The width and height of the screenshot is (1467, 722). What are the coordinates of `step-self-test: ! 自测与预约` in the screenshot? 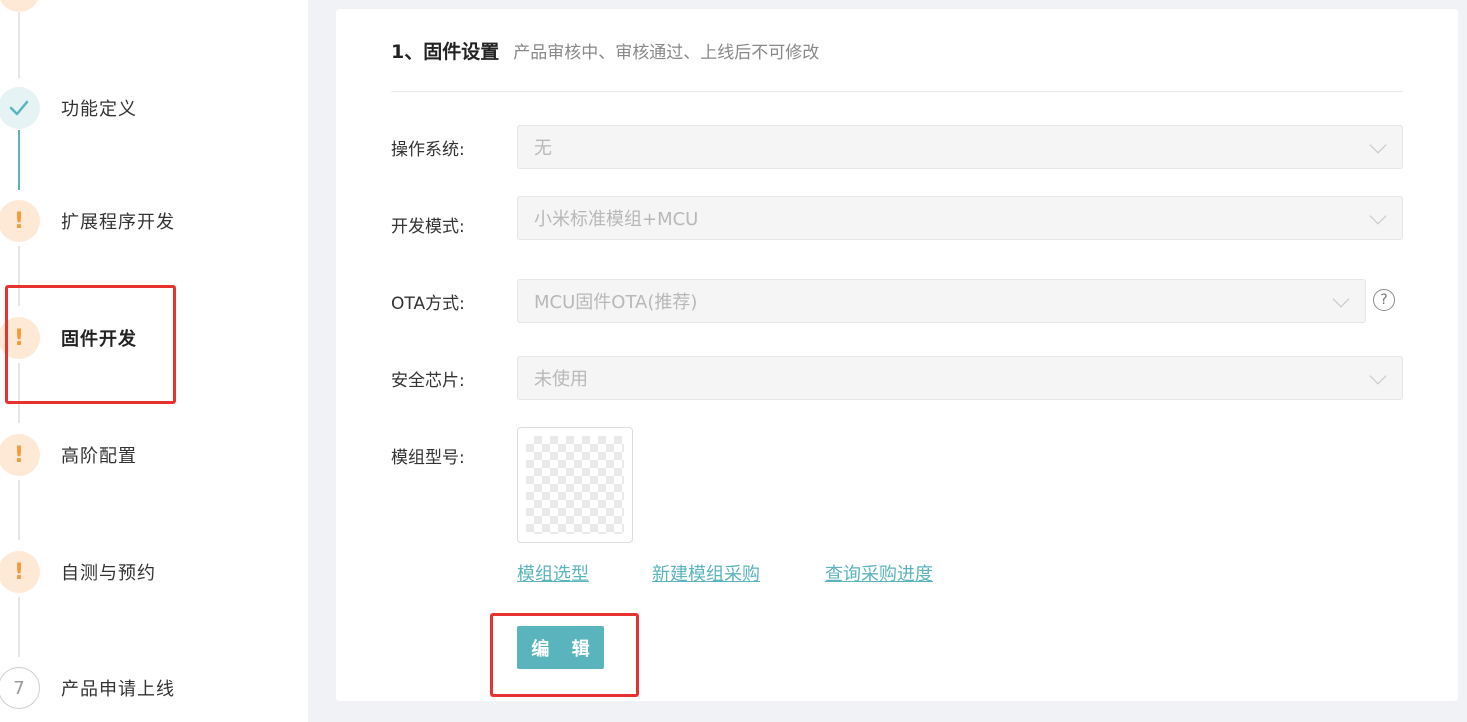 It's located at (154, 572).